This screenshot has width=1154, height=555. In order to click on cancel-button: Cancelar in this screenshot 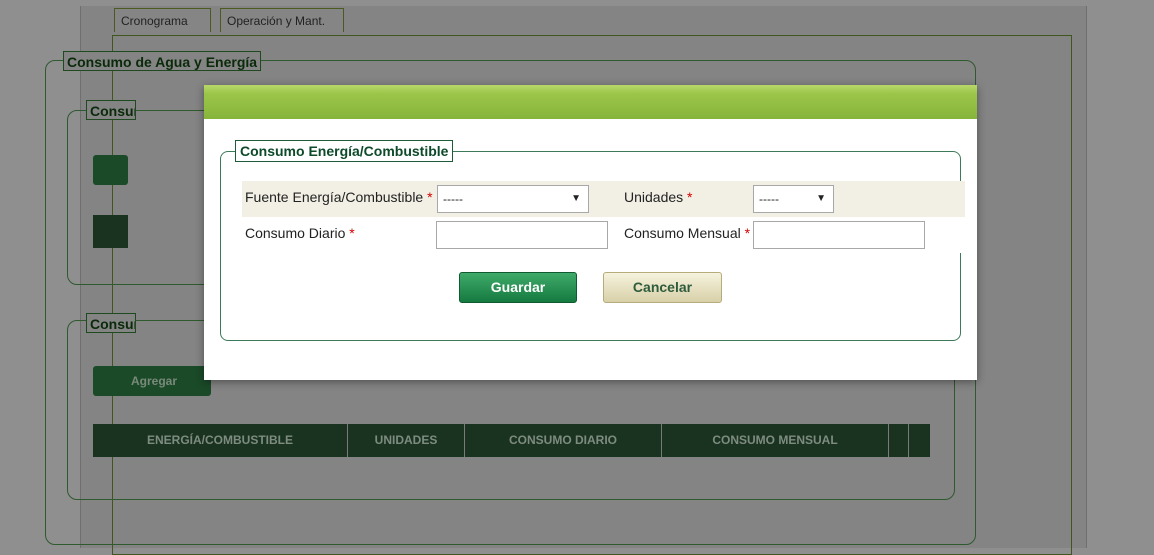, I will do `click(662, 287)`.